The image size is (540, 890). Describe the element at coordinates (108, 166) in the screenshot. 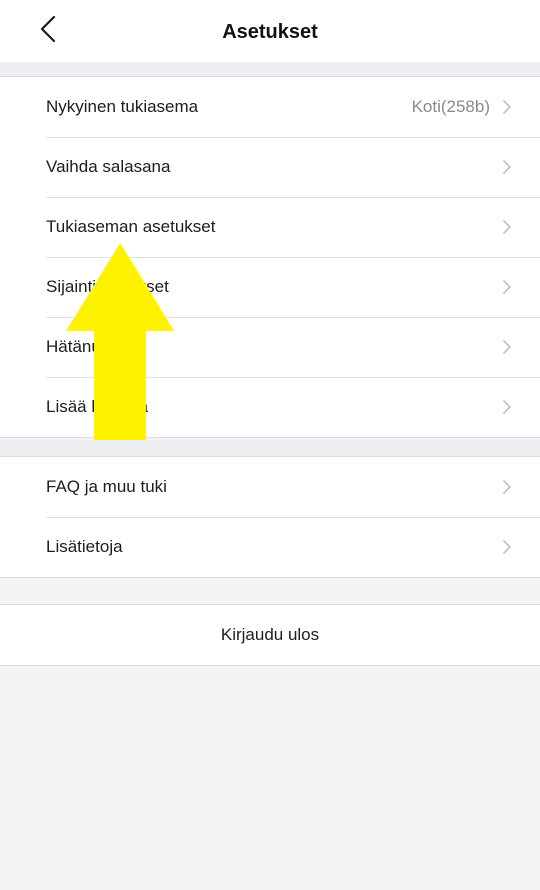

I see `row-label: Vaihda salasana` at that location.